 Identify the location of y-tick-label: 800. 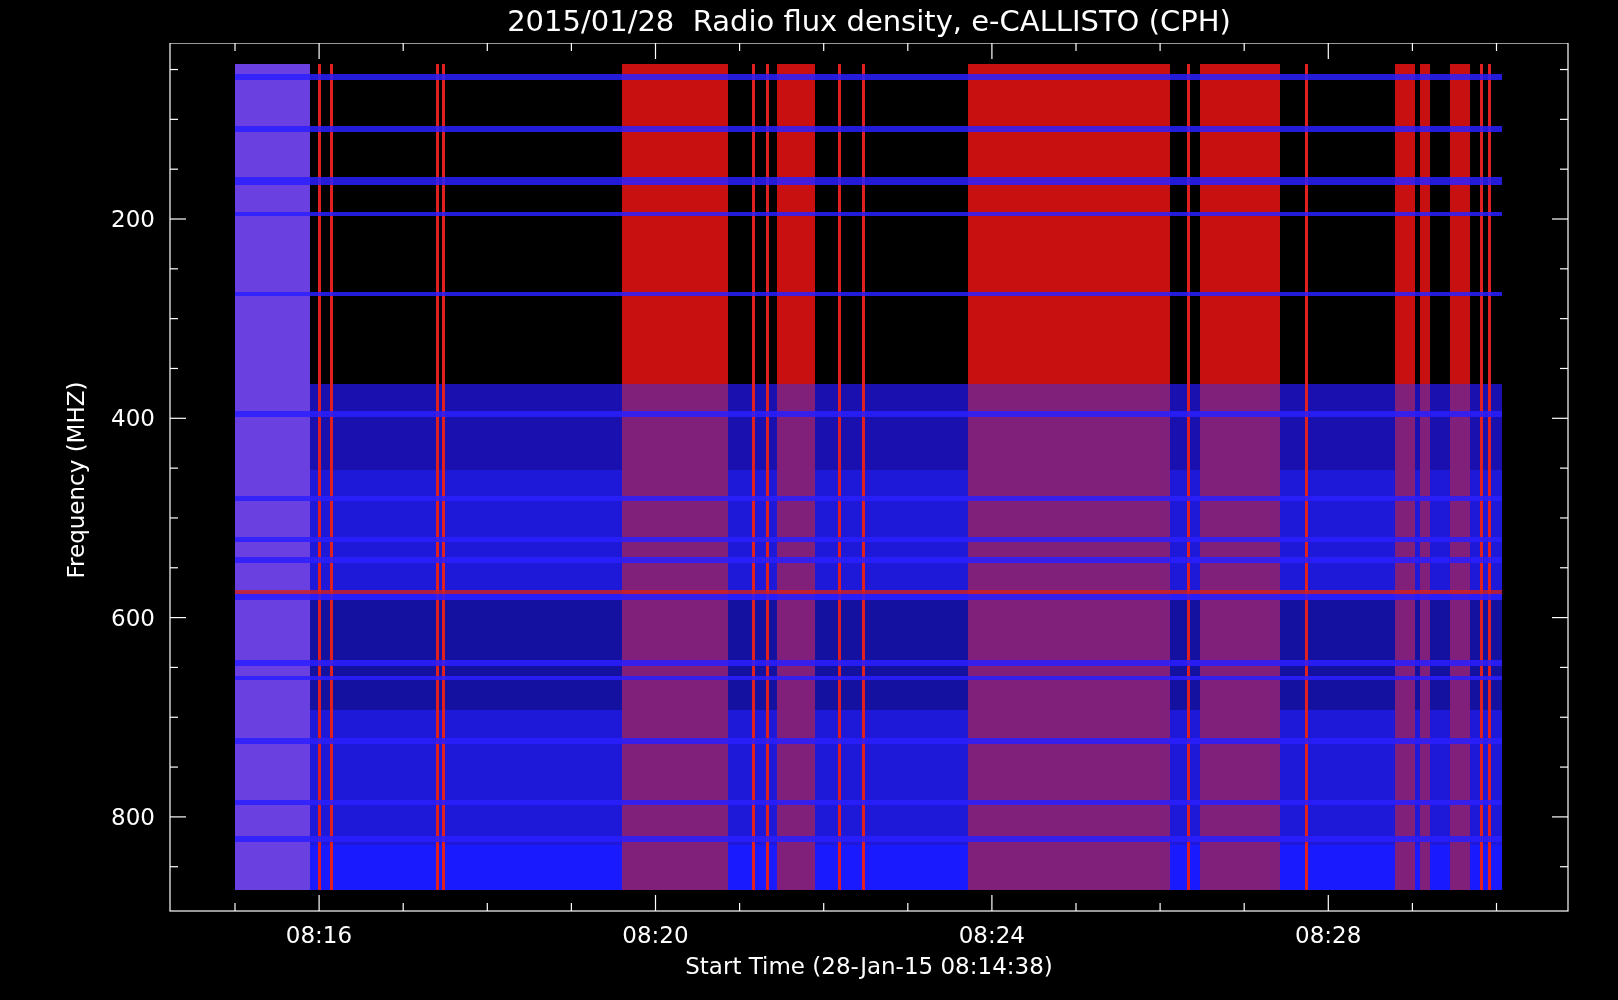
(133, 816).